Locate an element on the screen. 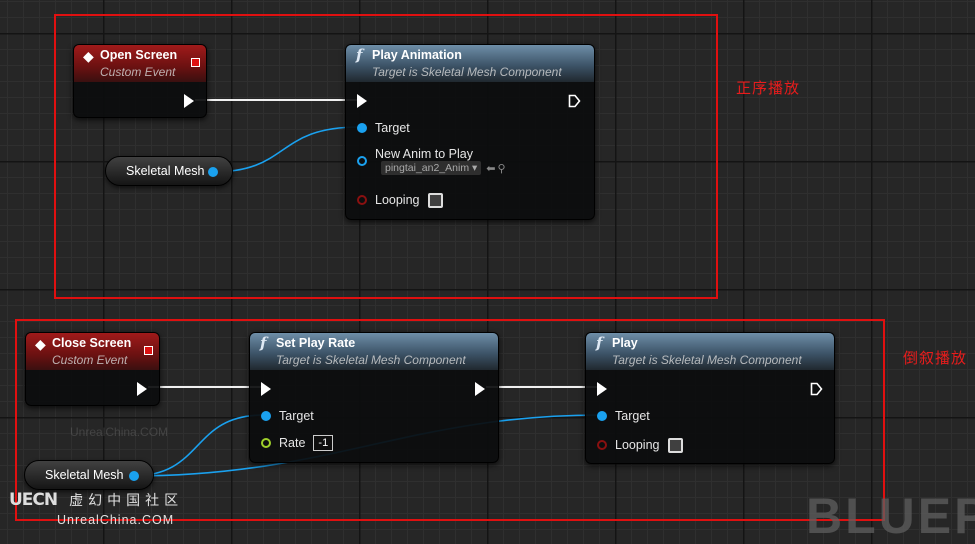 This screenshot has height=544, width=975. logo-cn-text: 虚幻中国社区 is located at coordinates (126, 500).